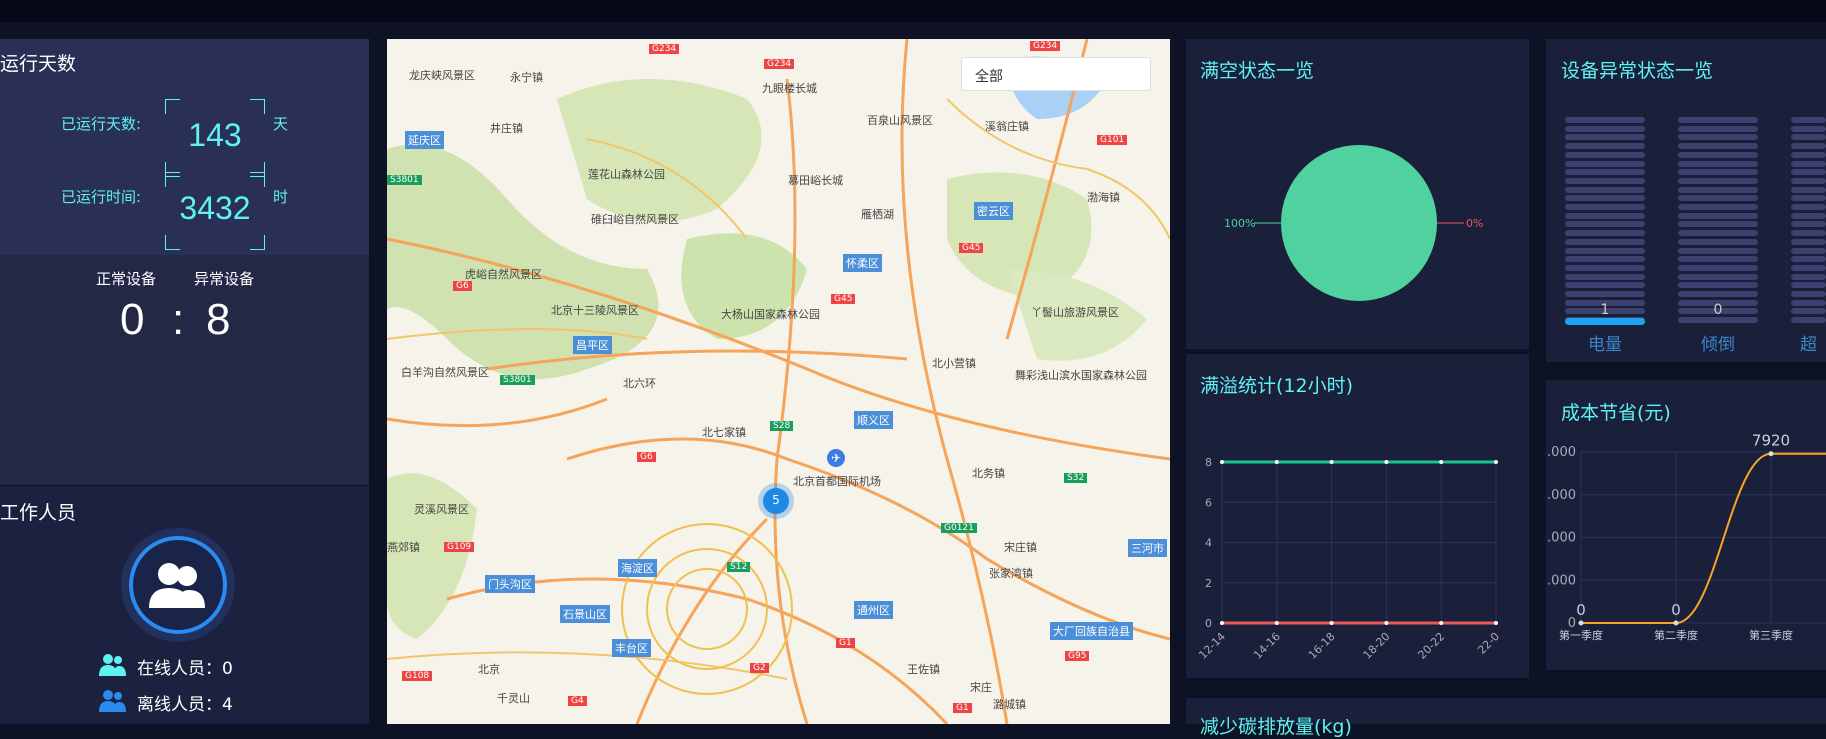  Describe the element at coordinates (1208, 502) in the screenshot. I see `y-tick-label: 6` at that location.